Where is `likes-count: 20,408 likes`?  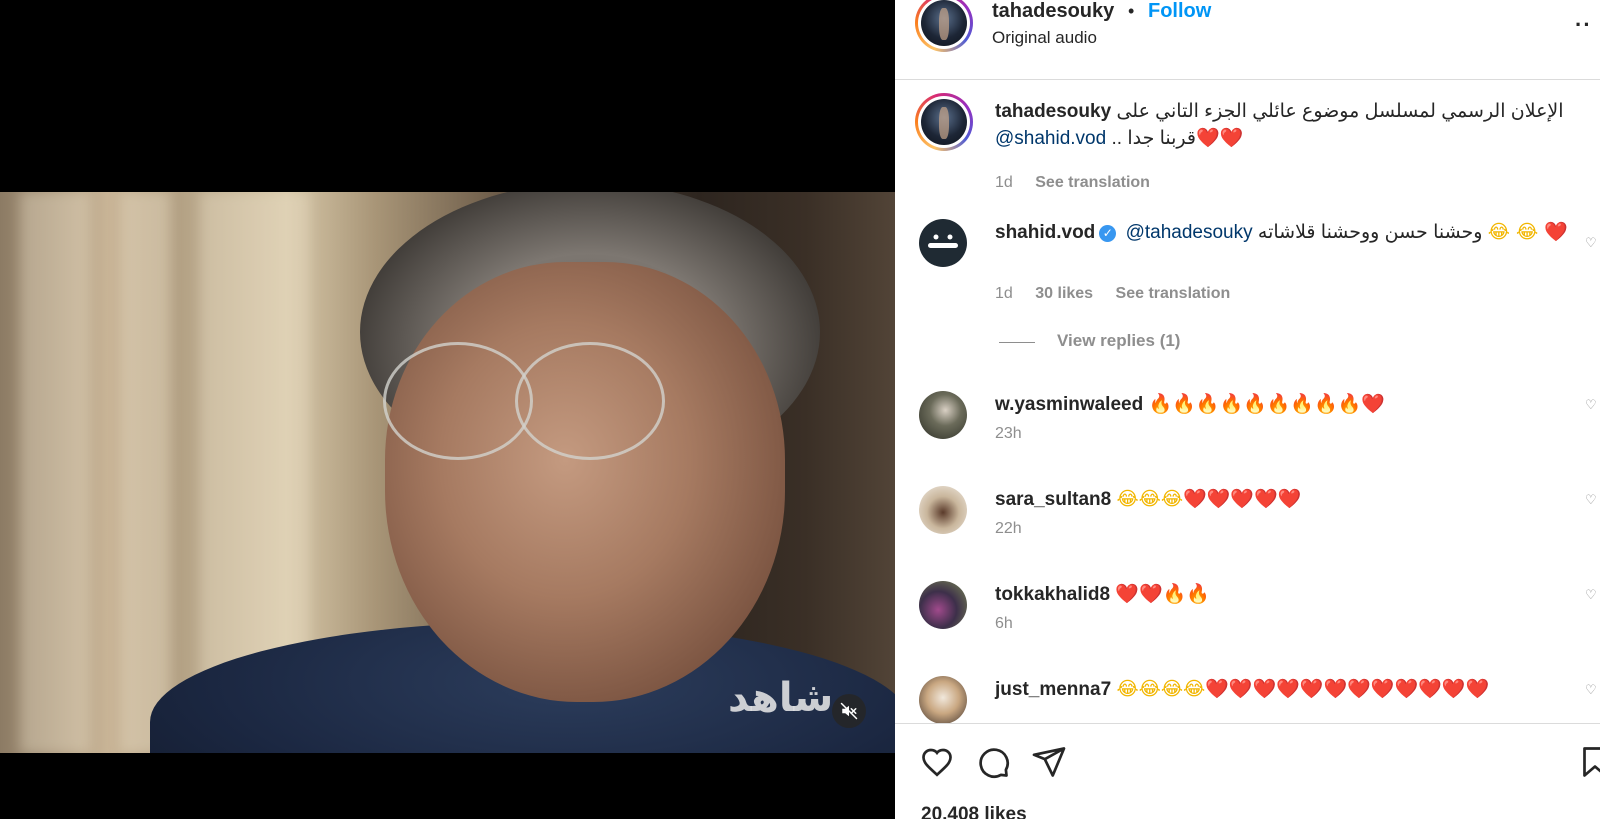
likes-count: 20,408 likes is located at coordinates (974, 811).